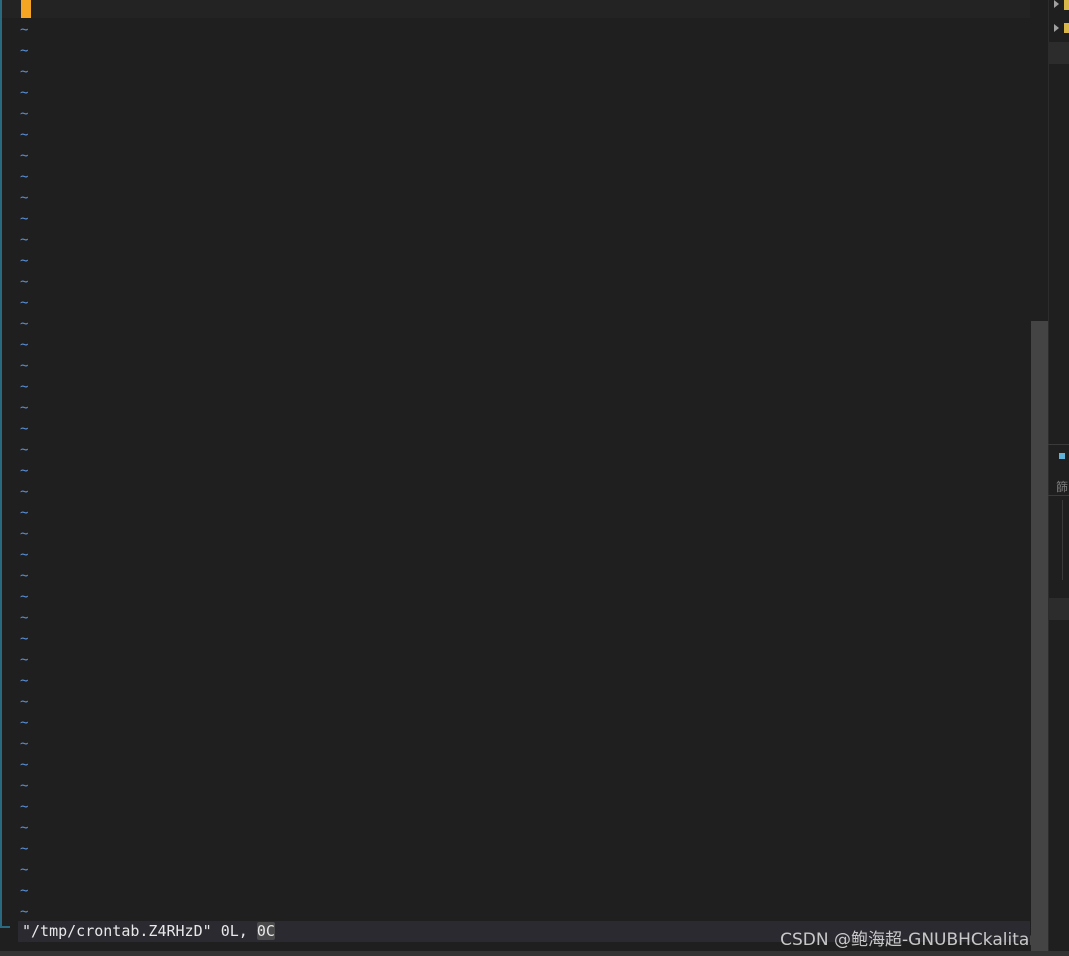  I want to click on scrollbar-thumb, so click(1039, 636).